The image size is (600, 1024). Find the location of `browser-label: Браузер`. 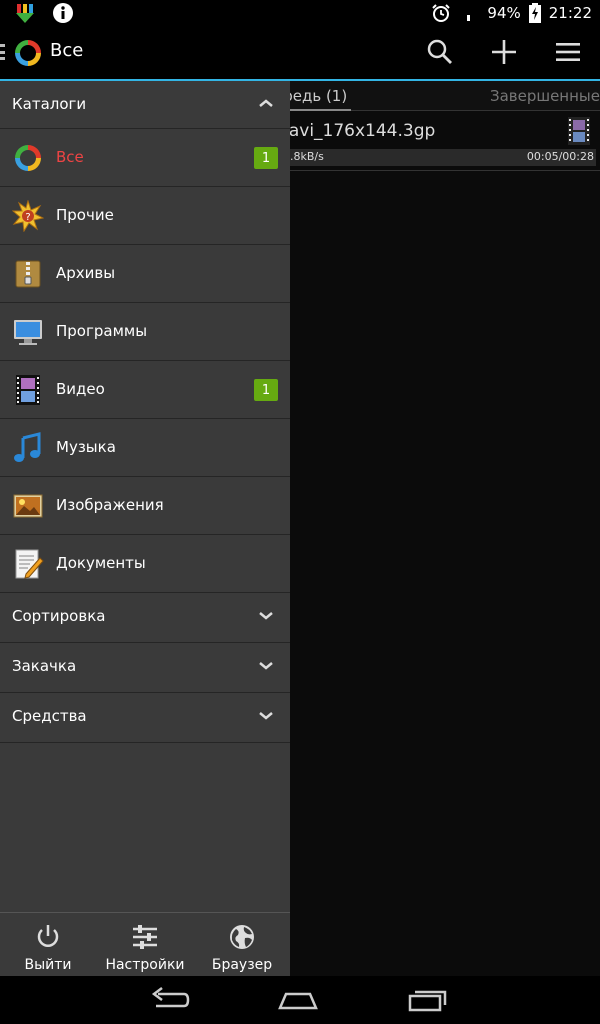

browser-label: Браузер is located at coordinates (242, 965).